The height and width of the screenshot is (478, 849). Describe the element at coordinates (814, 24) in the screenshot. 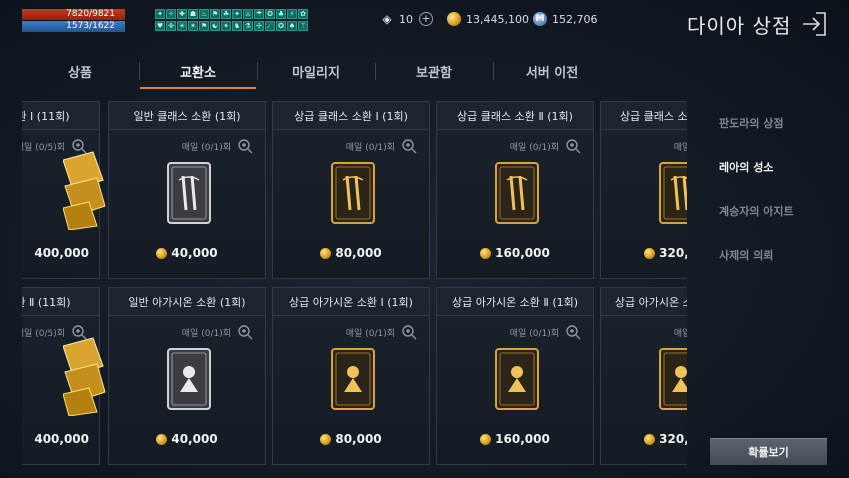

I see `exit-icon` at that location.